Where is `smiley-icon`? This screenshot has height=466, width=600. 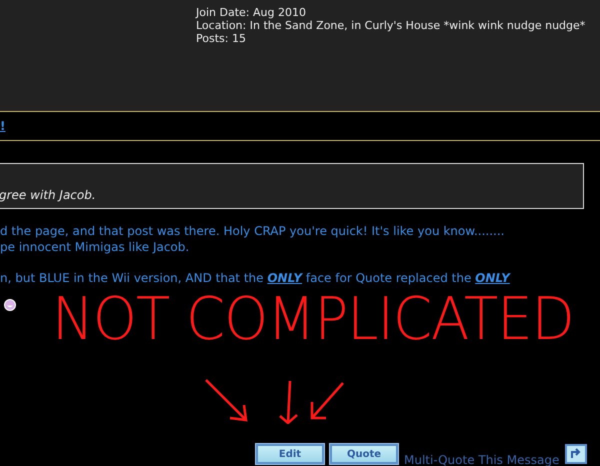
smiley-icon is located at coordinates (10, 305).